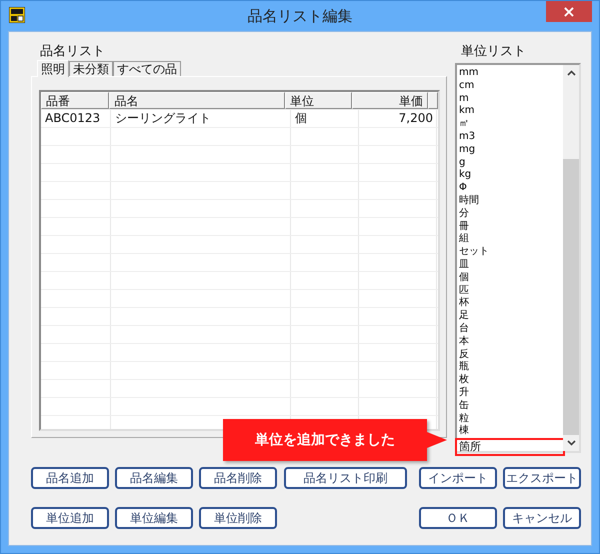  I want to click on list-item: 升, so click(510, 393).